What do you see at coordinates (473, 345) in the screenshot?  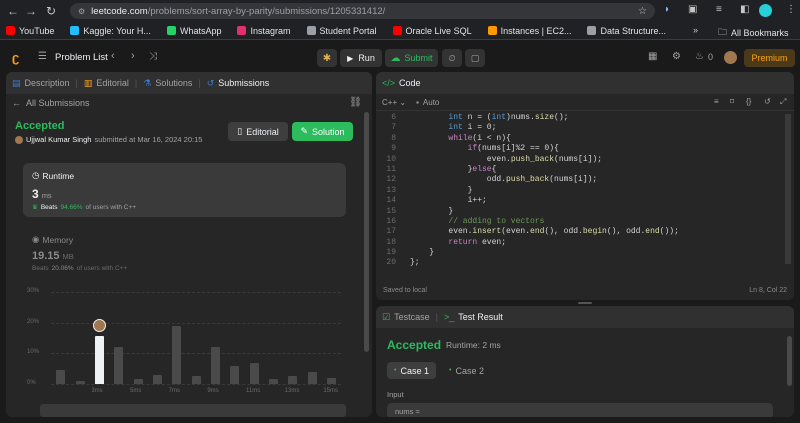 I see `result-runtime: Runtime: 2 ms` at bounding box center [473, 345].